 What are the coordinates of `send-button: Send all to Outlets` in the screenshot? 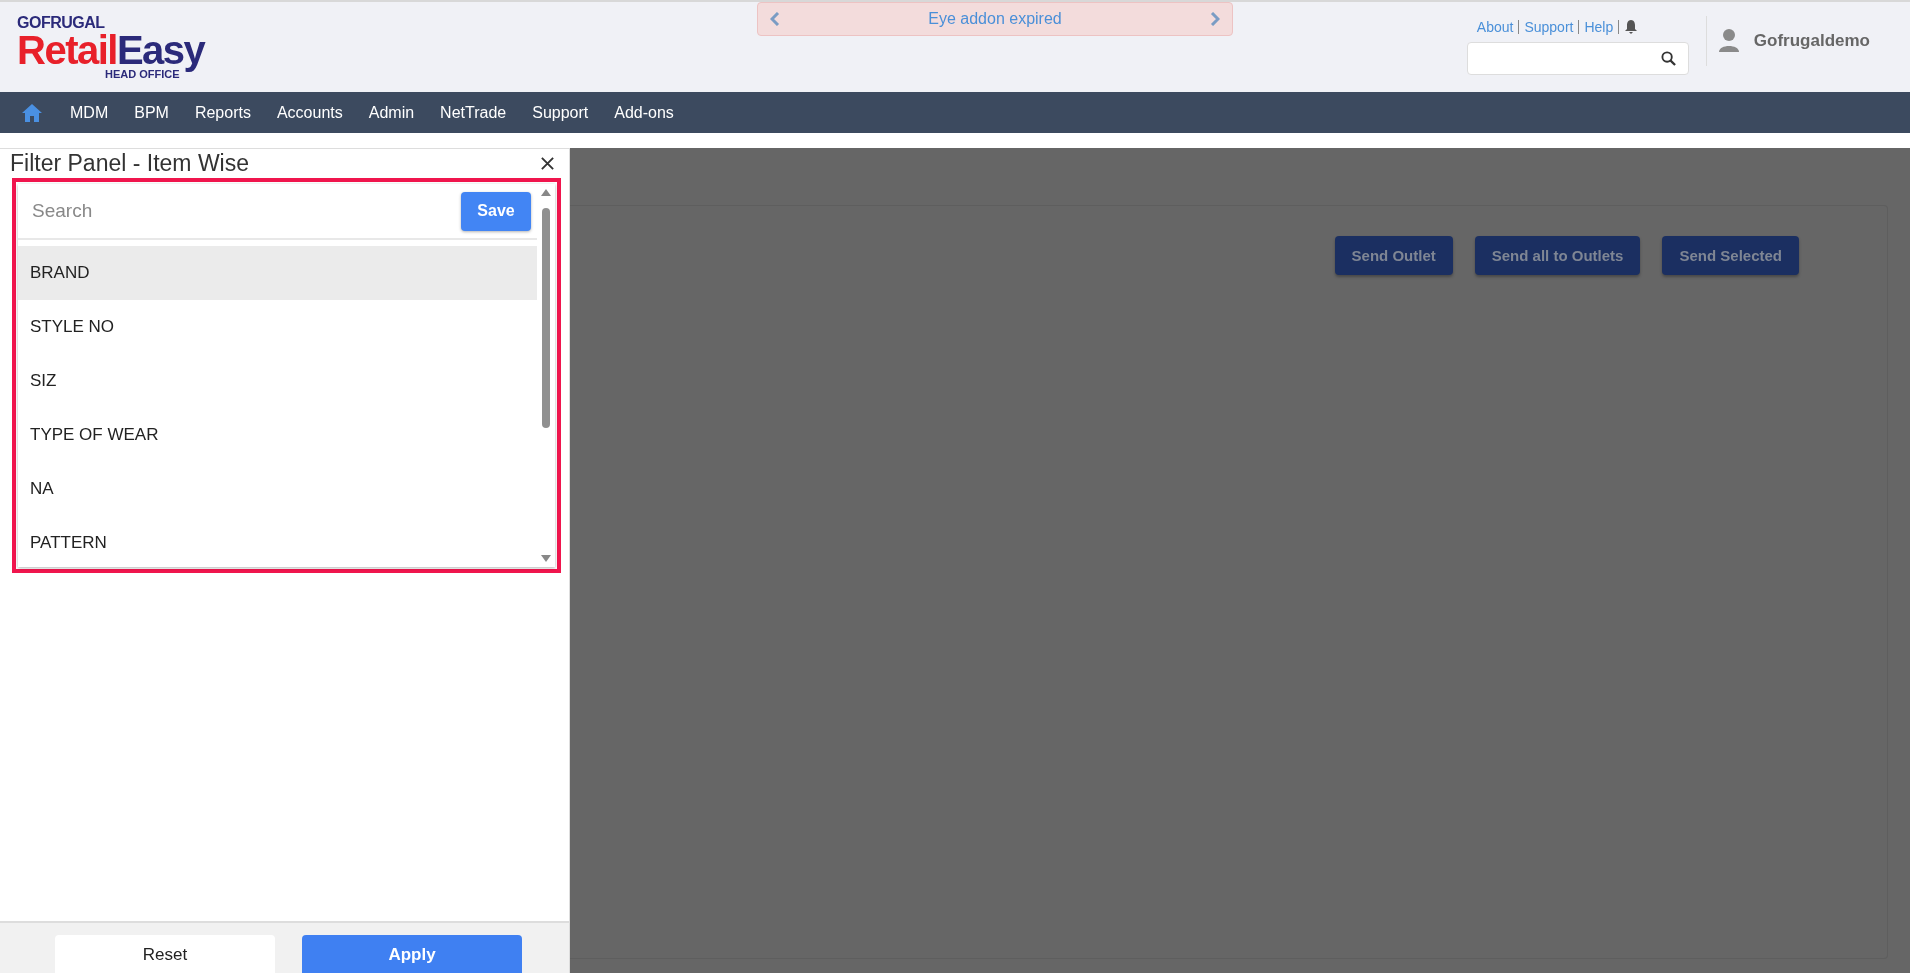 It's located at (1557, 255).